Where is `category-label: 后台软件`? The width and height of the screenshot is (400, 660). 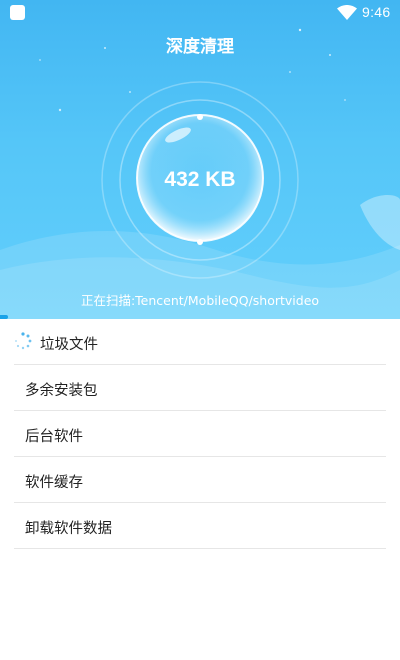
category-label: 后台软件 is located at coordinates (54, 437).